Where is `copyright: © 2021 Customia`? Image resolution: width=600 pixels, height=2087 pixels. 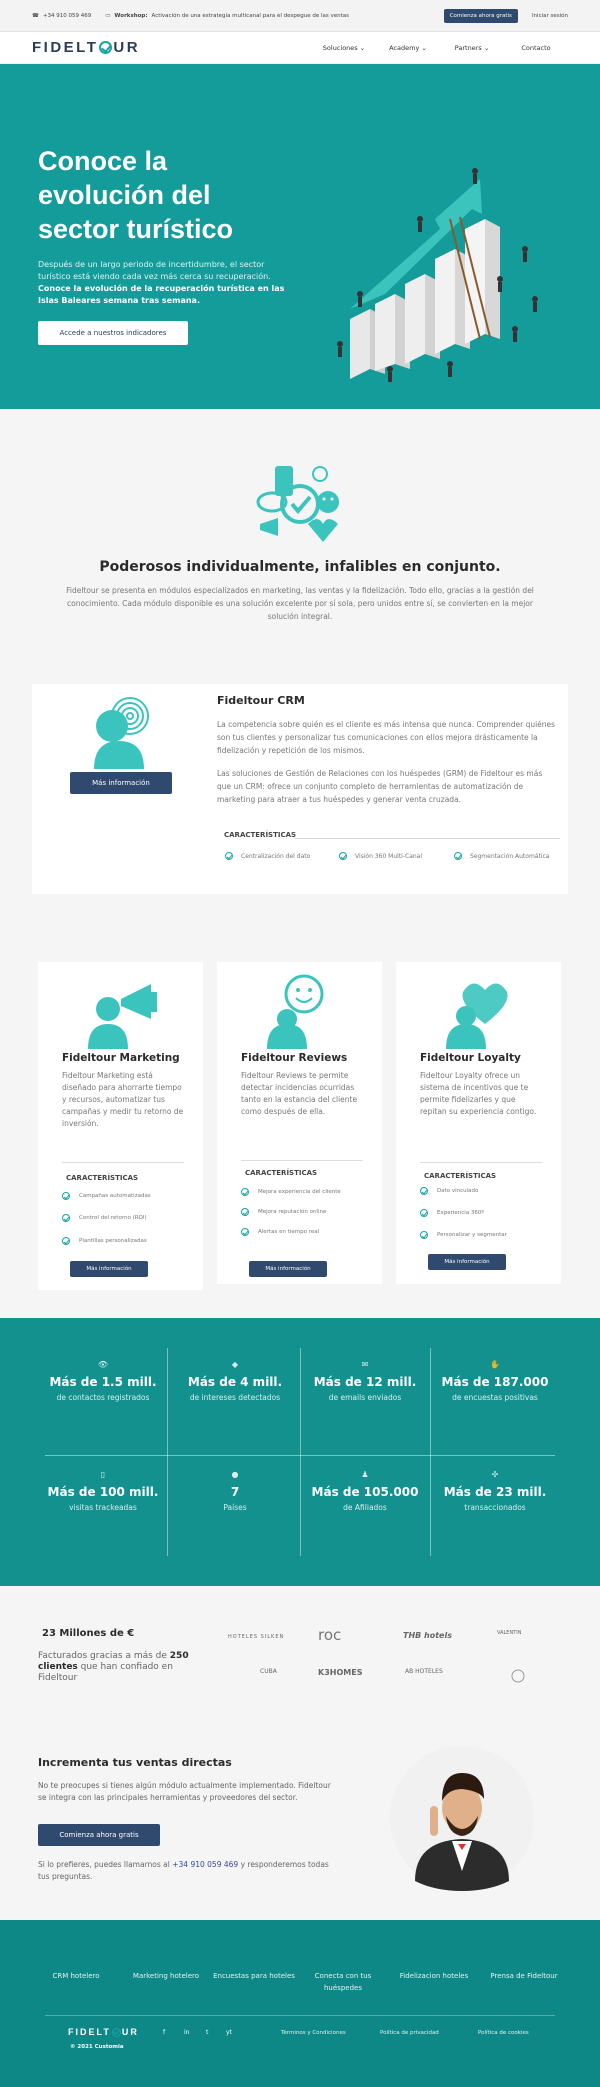
copyright: © 2021 Customia is located at coordinates (97, 2047).